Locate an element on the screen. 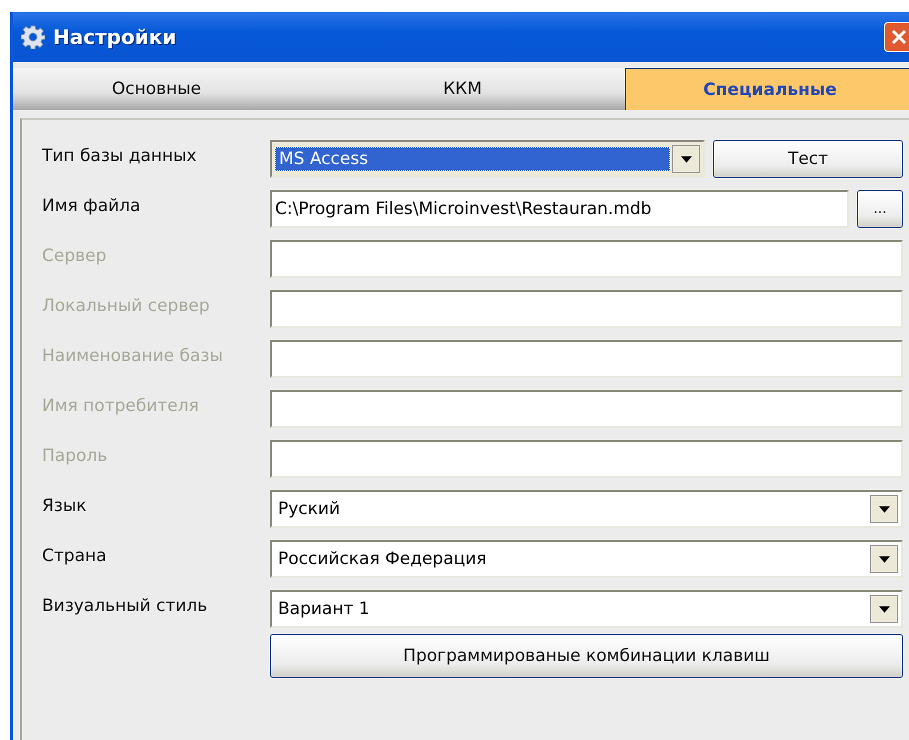  dropdown-value: Российская Федерация is located at coordinates (382, 559).